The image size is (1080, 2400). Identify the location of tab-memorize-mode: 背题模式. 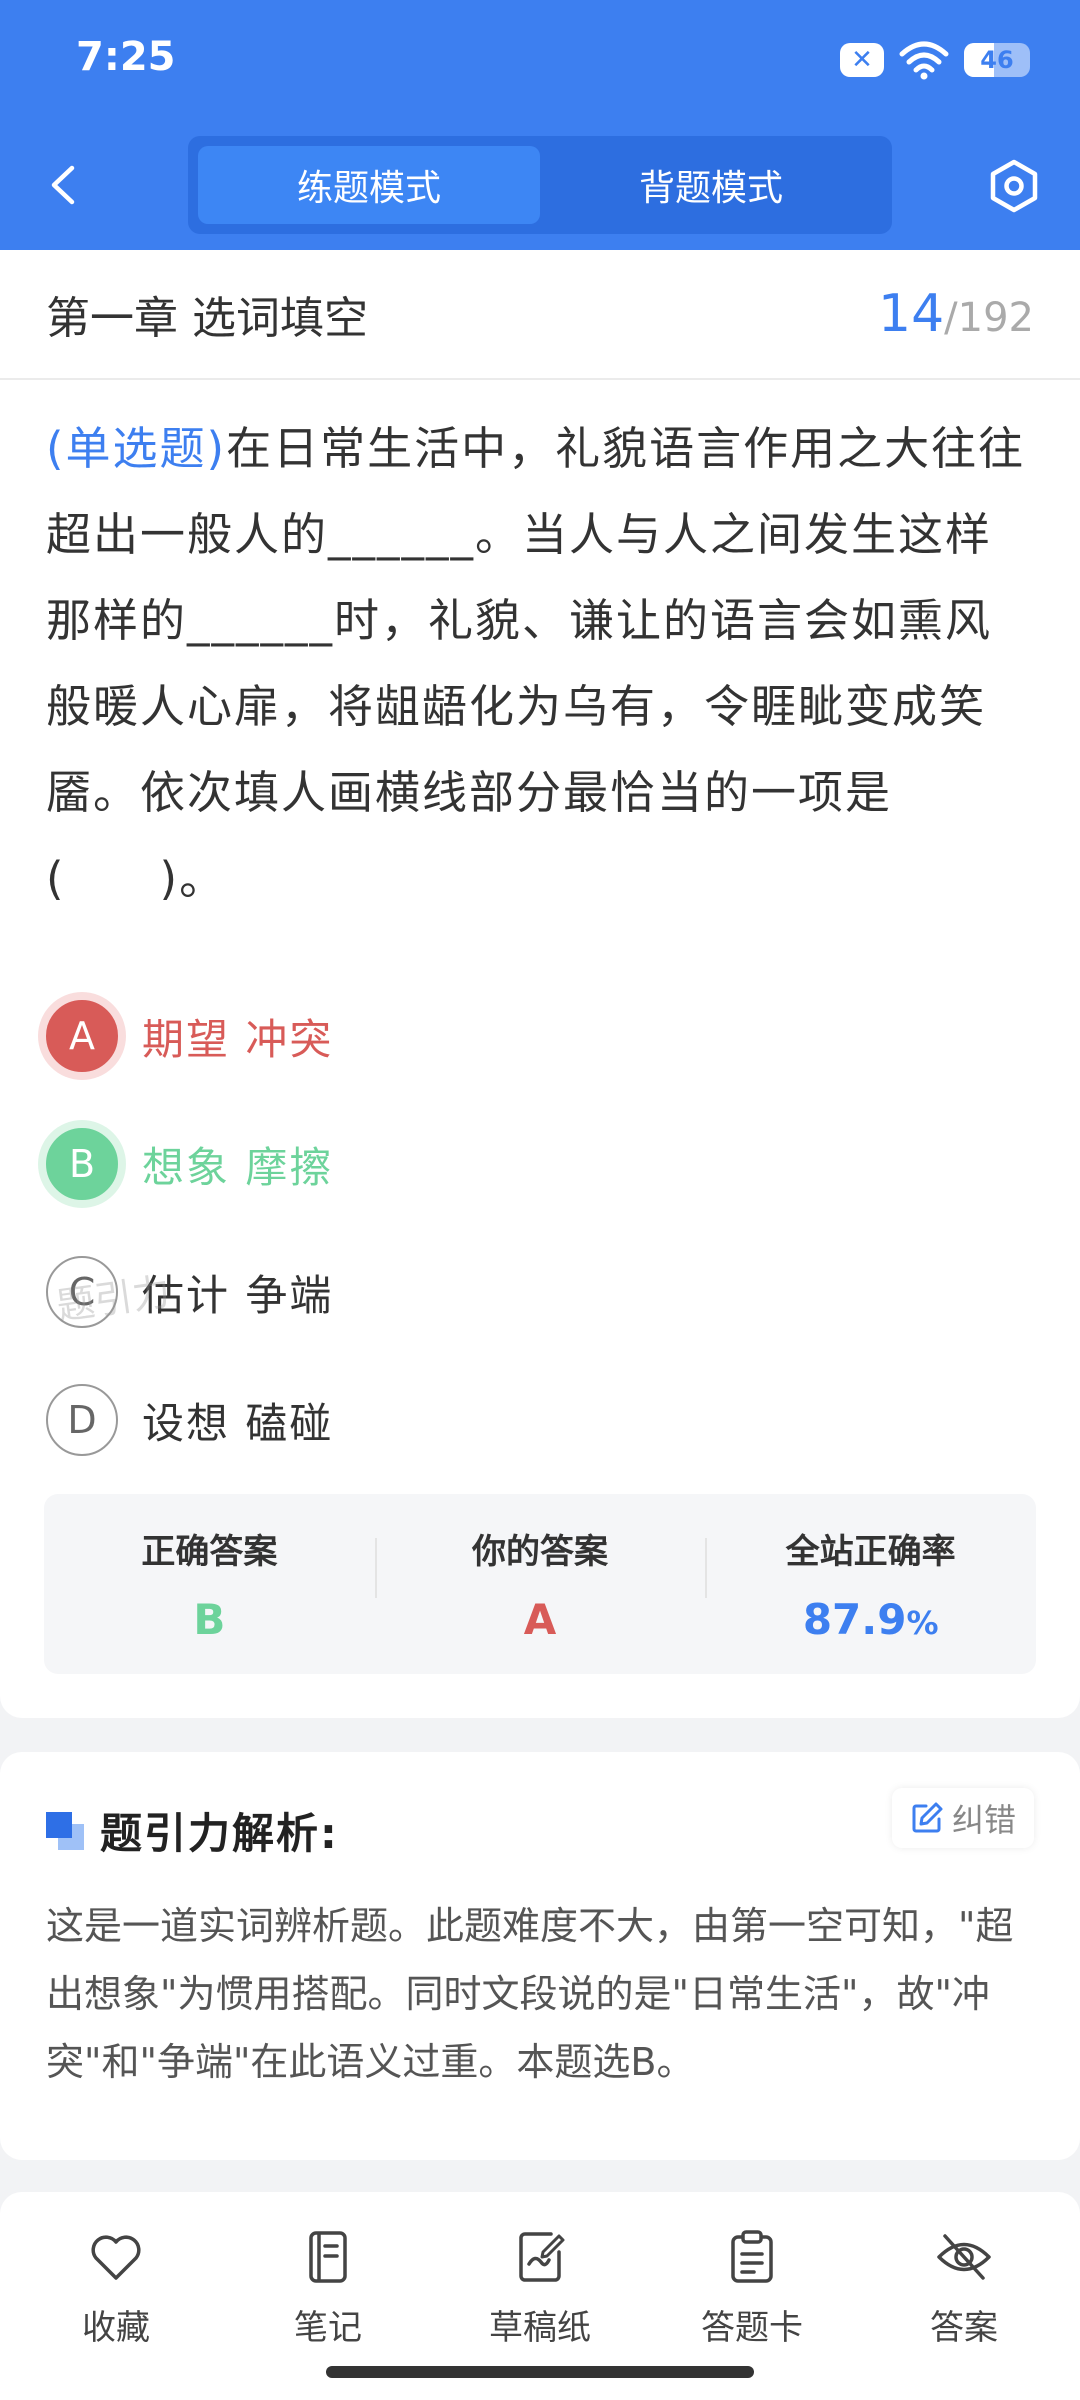
(711, 185).